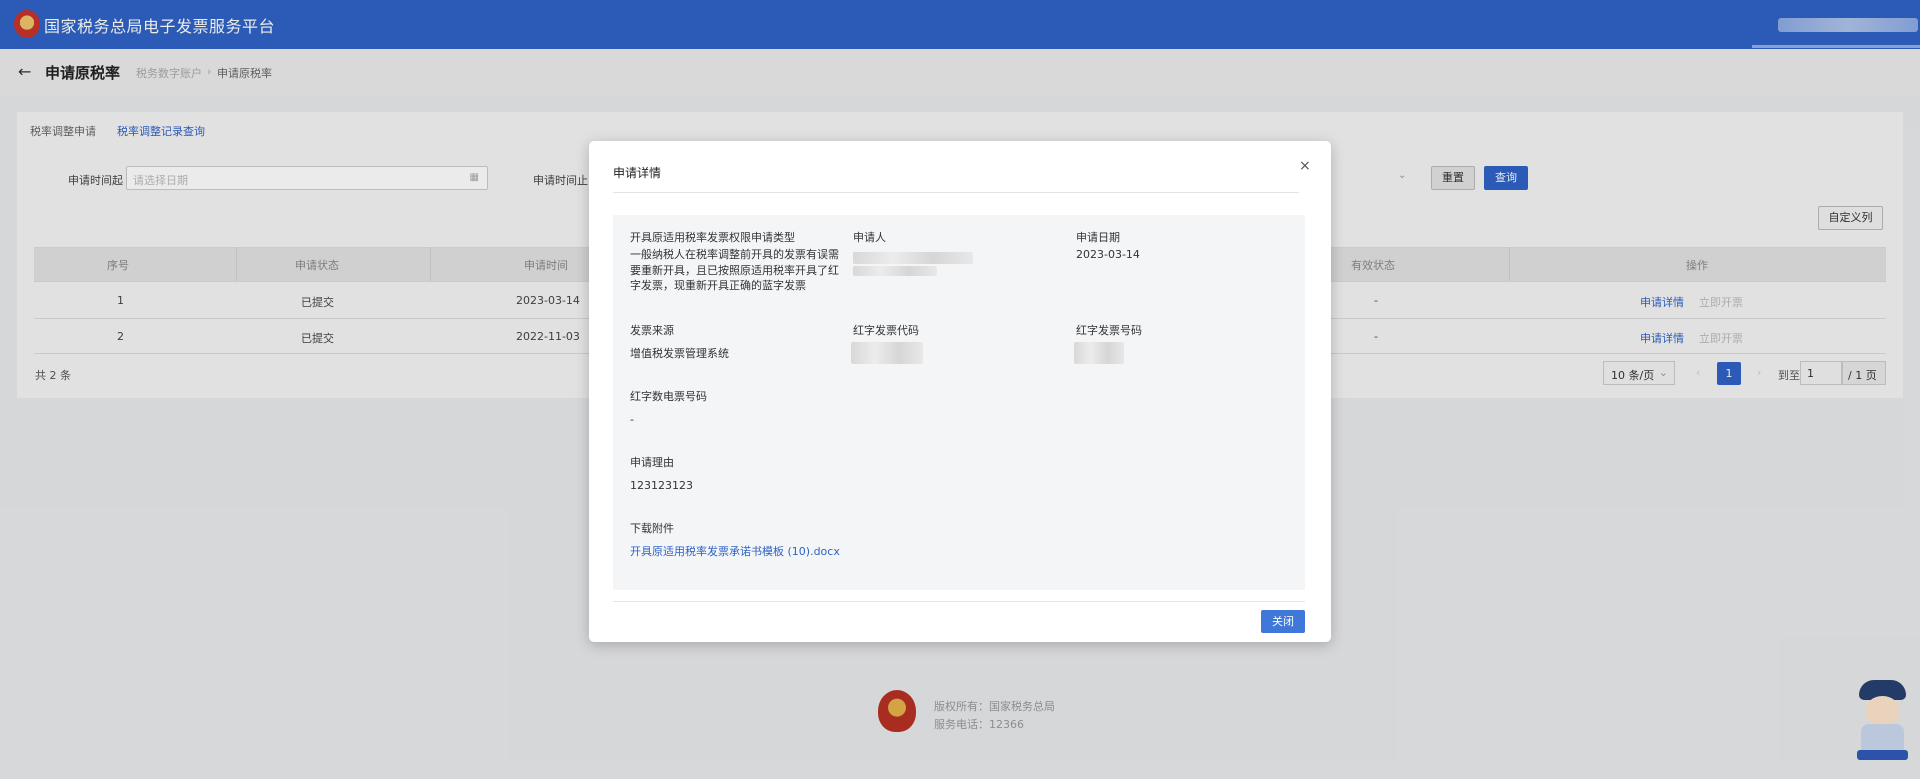 Image resolution: width=1920 pixels, height=779 pixels. What do you see at coordinates (652, 330) in the screenshot?
I see `field-label-invoice-source: 发票来源` at bounding box center [652, 330].